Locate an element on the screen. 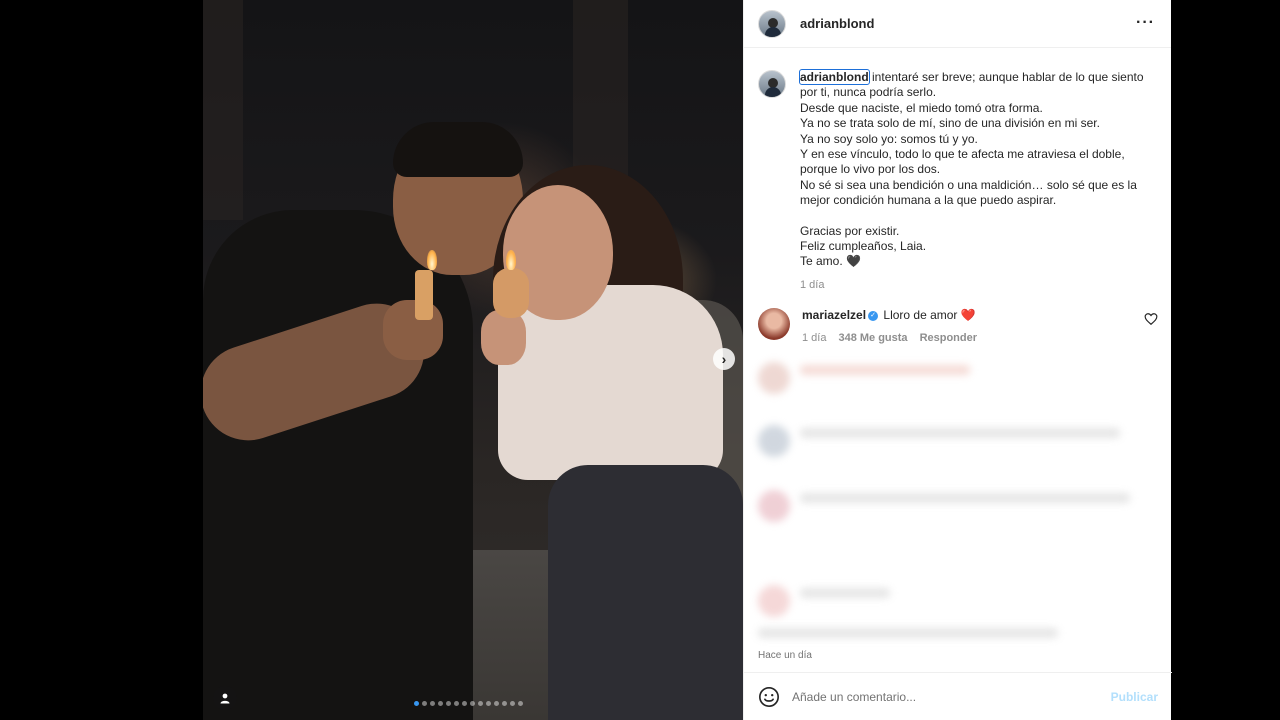  caption-line: Gracias por existir. is located at coordinates (850, 230).